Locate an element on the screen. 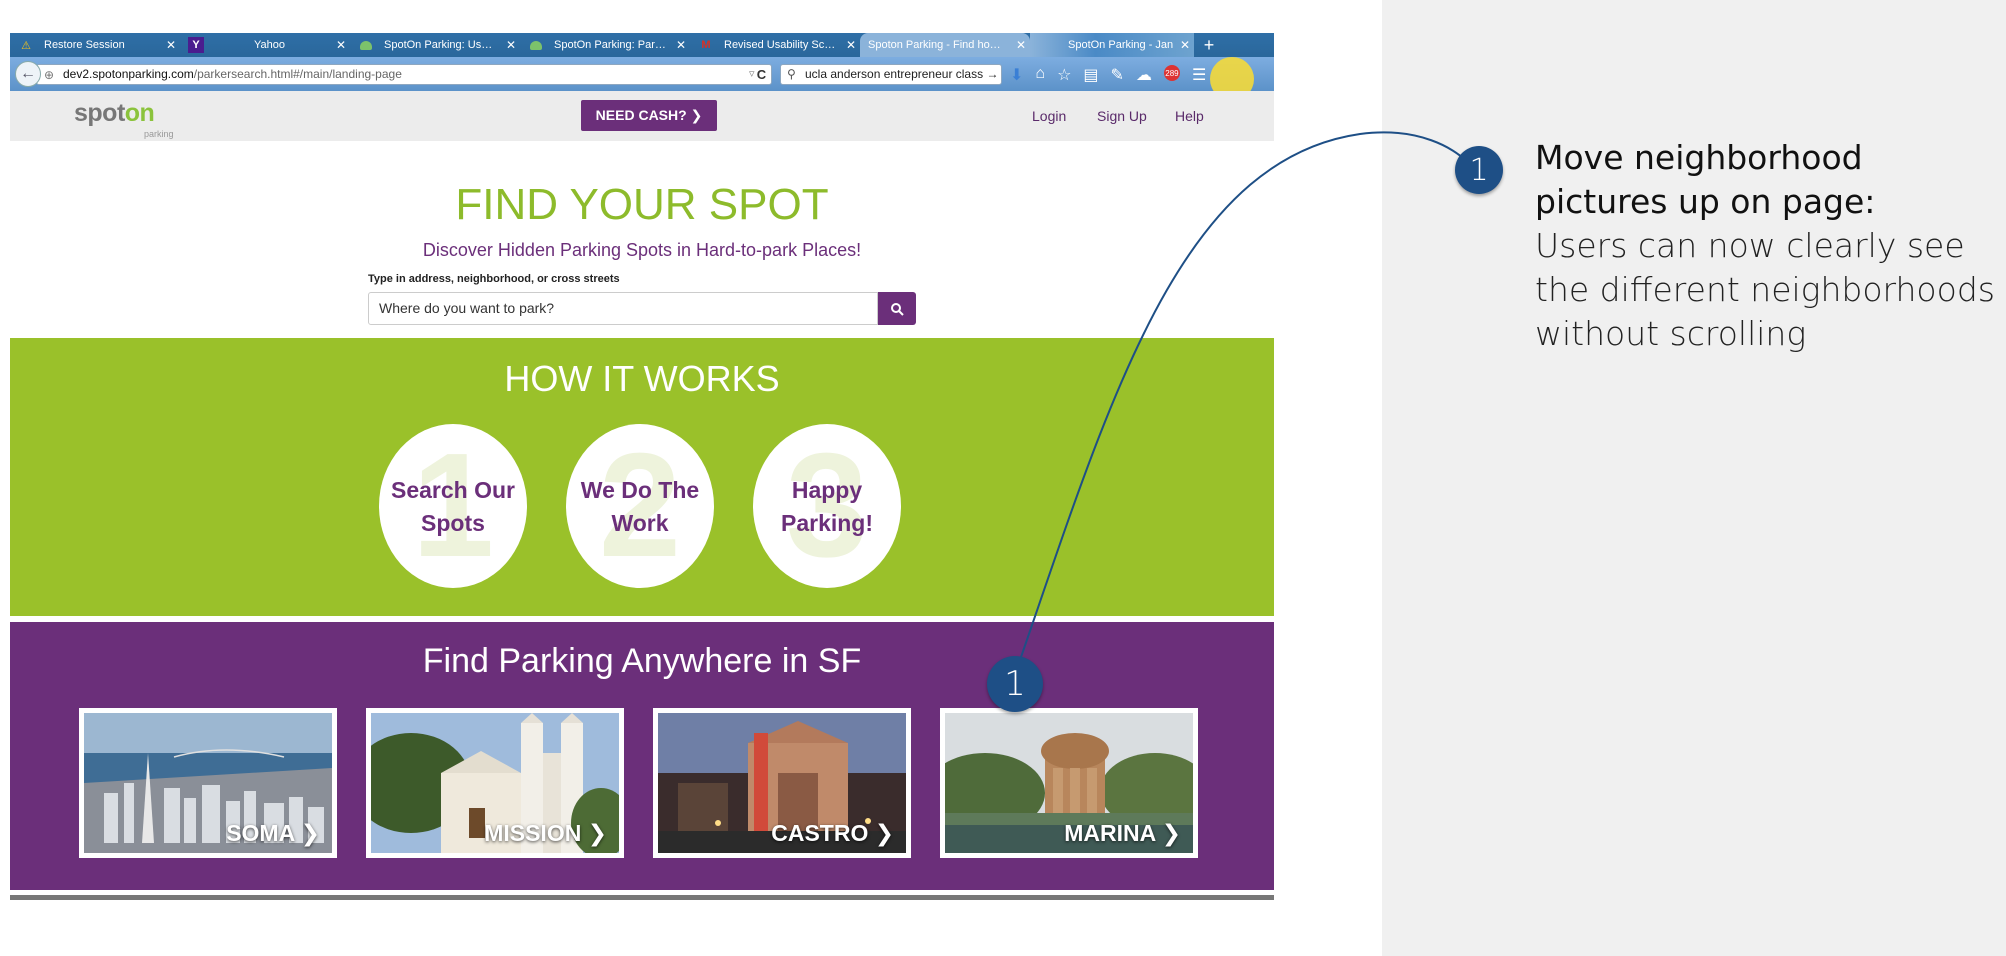 This screenshot has width=2006, height=956. help-link: Help is located at coordinates (1189, 116).